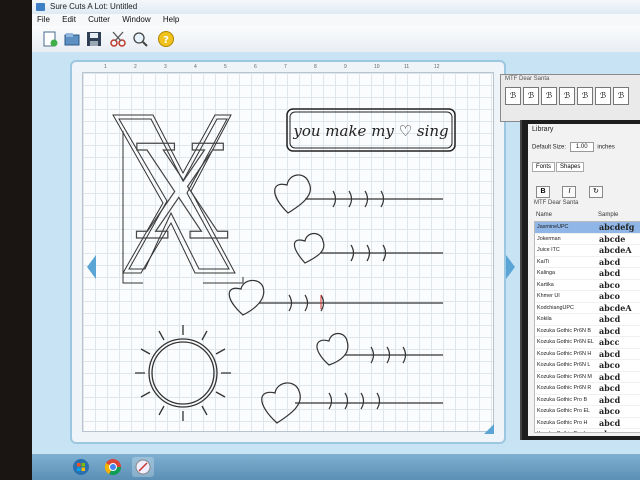 This screenshot has height=480, width=640. What do you see at coordinates (336, 467) in the screenshot?
I see `taskbar` at bounding box center [336, 467].